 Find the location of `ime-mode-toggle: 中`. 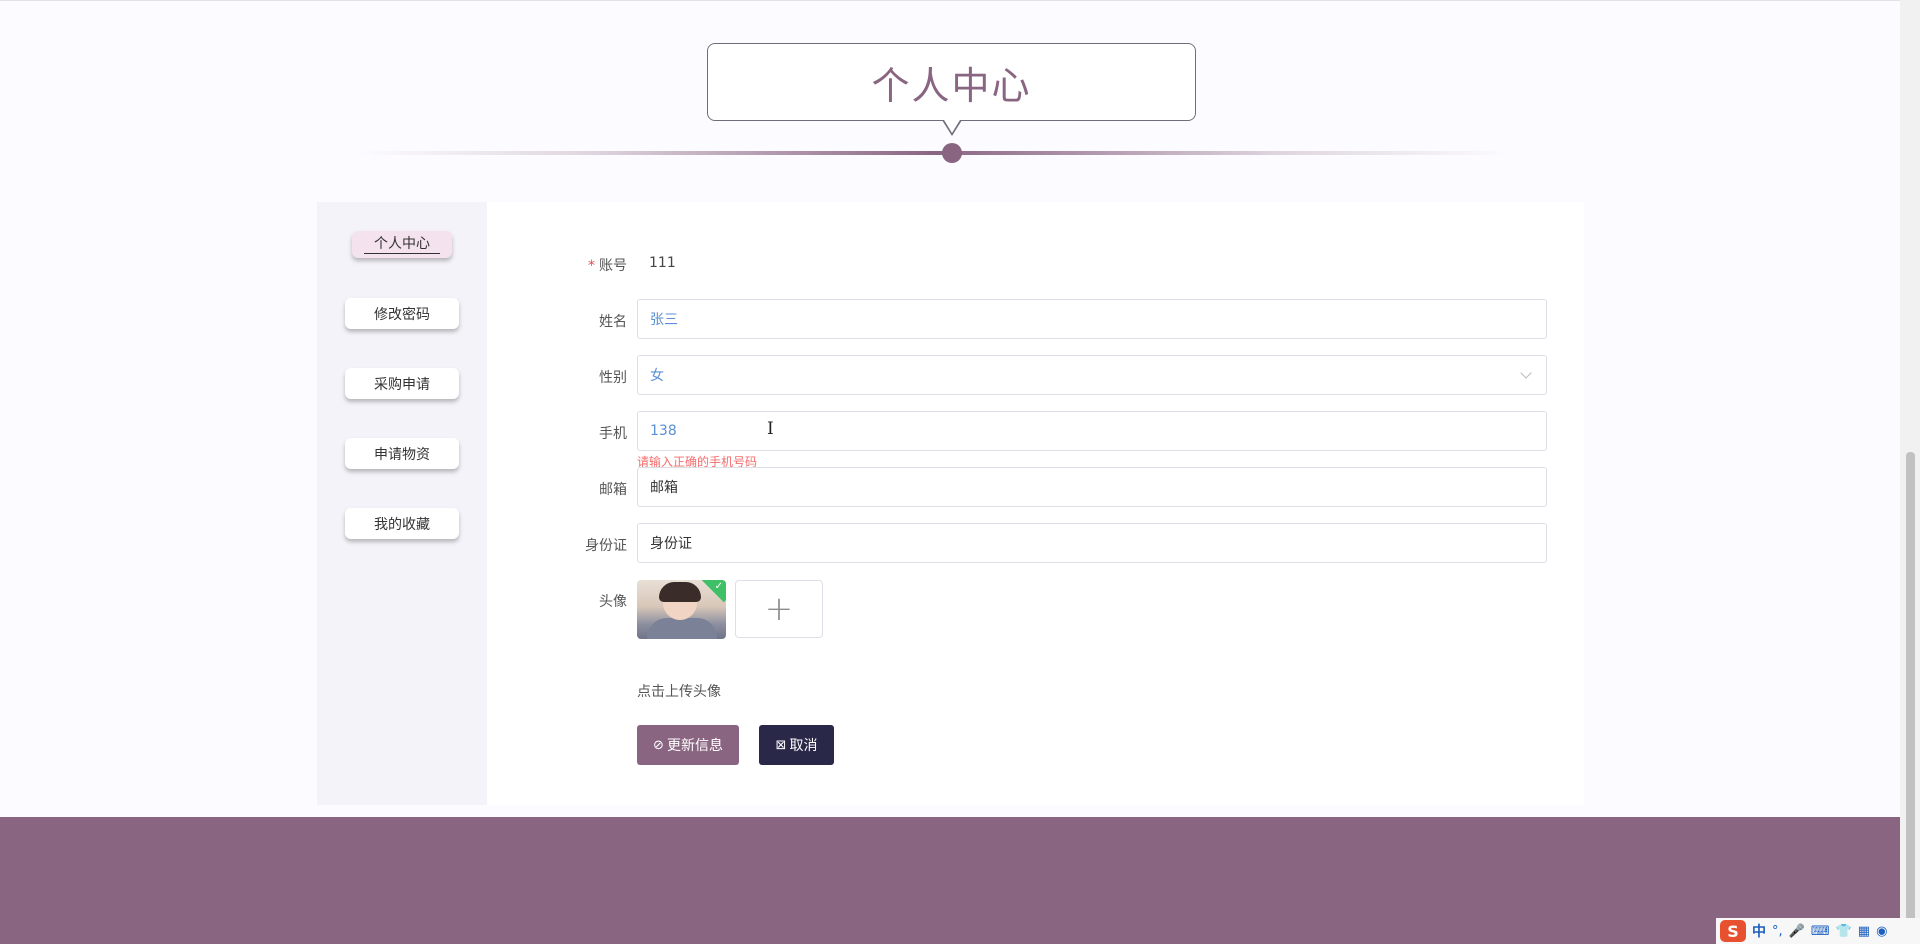

ime-mode-toggle: 中 is located at coordinates (1759, 931).